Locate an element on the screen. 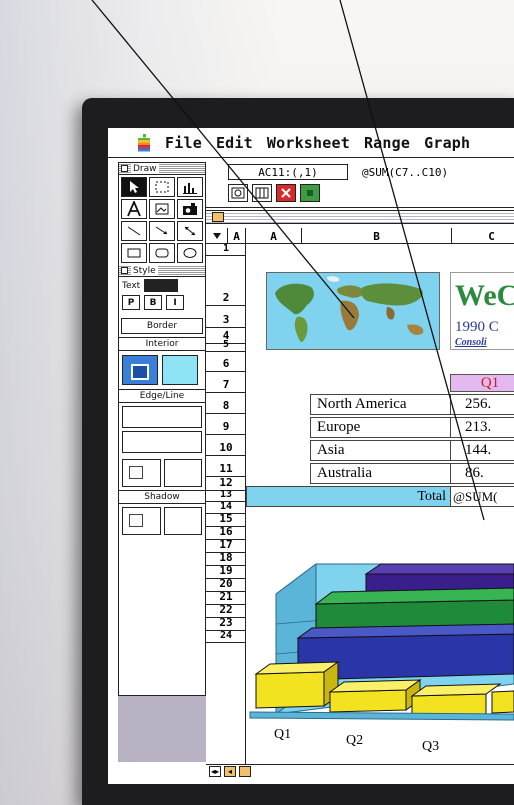  bar-q1-yellow is located at coordinates (290, 690).